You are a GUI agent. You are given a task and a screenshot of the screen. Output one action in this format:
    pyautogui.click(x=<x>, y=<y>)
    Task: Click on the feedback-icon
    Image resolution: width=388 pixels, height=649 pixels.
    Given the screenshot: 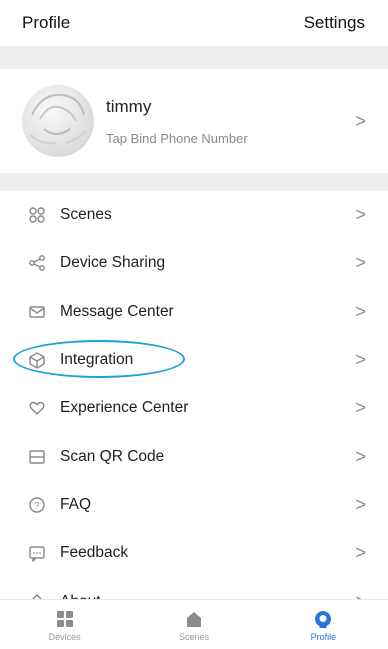 What is the action you would take?
    pyautogui.click(x=37, y=553)
    